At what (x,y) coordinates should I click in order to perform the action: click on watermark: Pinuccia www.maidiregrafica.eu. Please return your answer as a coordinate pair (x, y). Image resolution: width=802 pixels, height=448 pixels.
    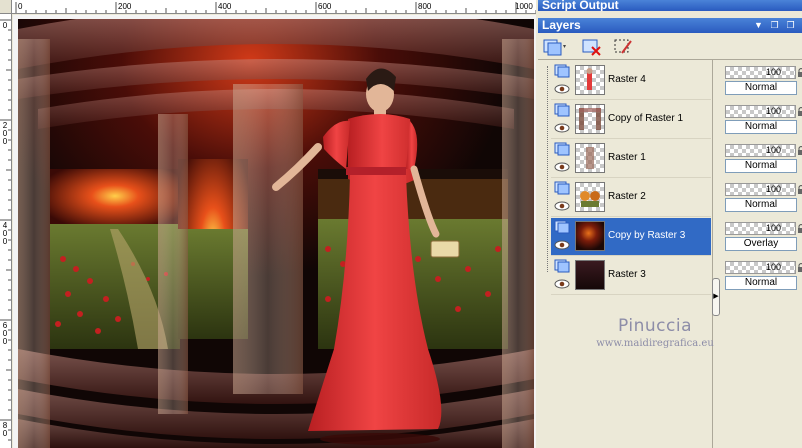
    Looking at the image, I should click on (655, 332).